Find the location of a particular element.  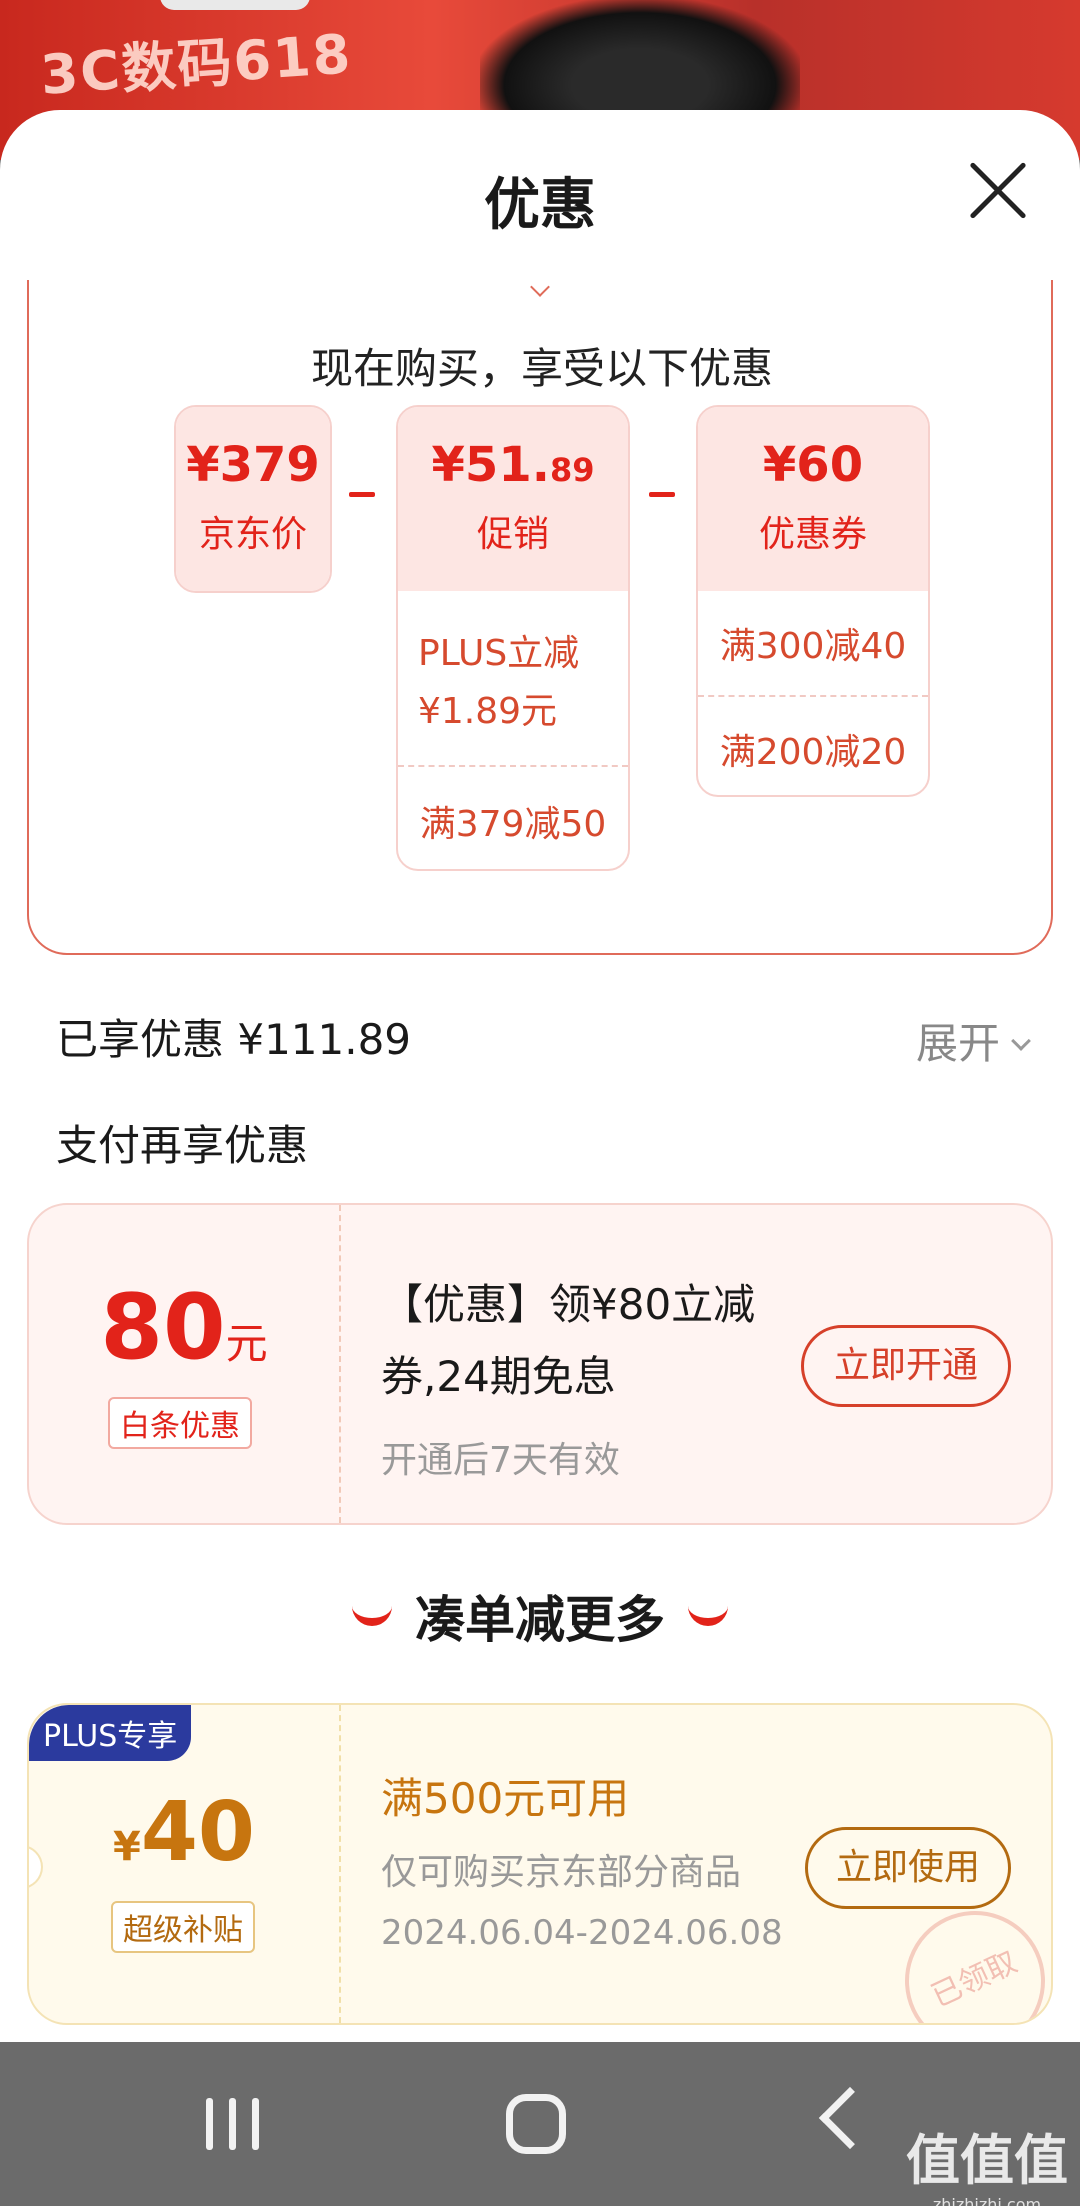

banner-pill is located at coordinates (235, 5).